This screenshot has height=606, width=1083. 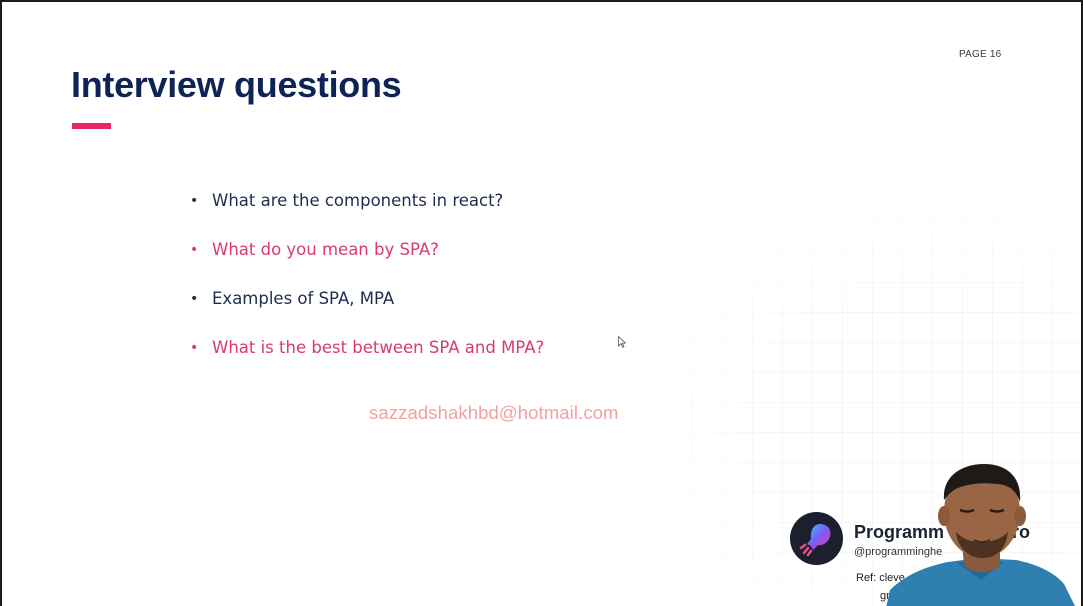 What do you see at coordinates (378, 347) in the screenshot?
I see `question-text: What is the best between SPA and MPA?` at bounding box center [378, 347].